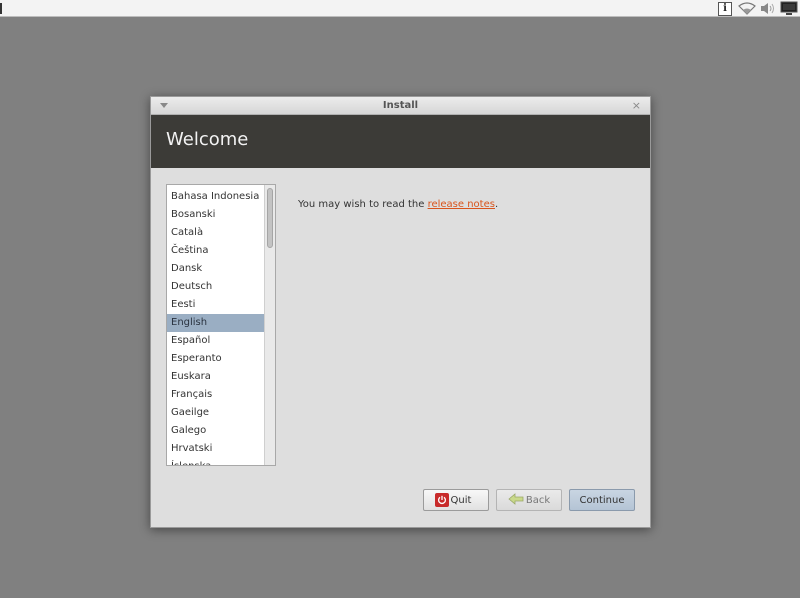 The image size is (800, 598). I want to click on system-tray: i, so click(758, 8).